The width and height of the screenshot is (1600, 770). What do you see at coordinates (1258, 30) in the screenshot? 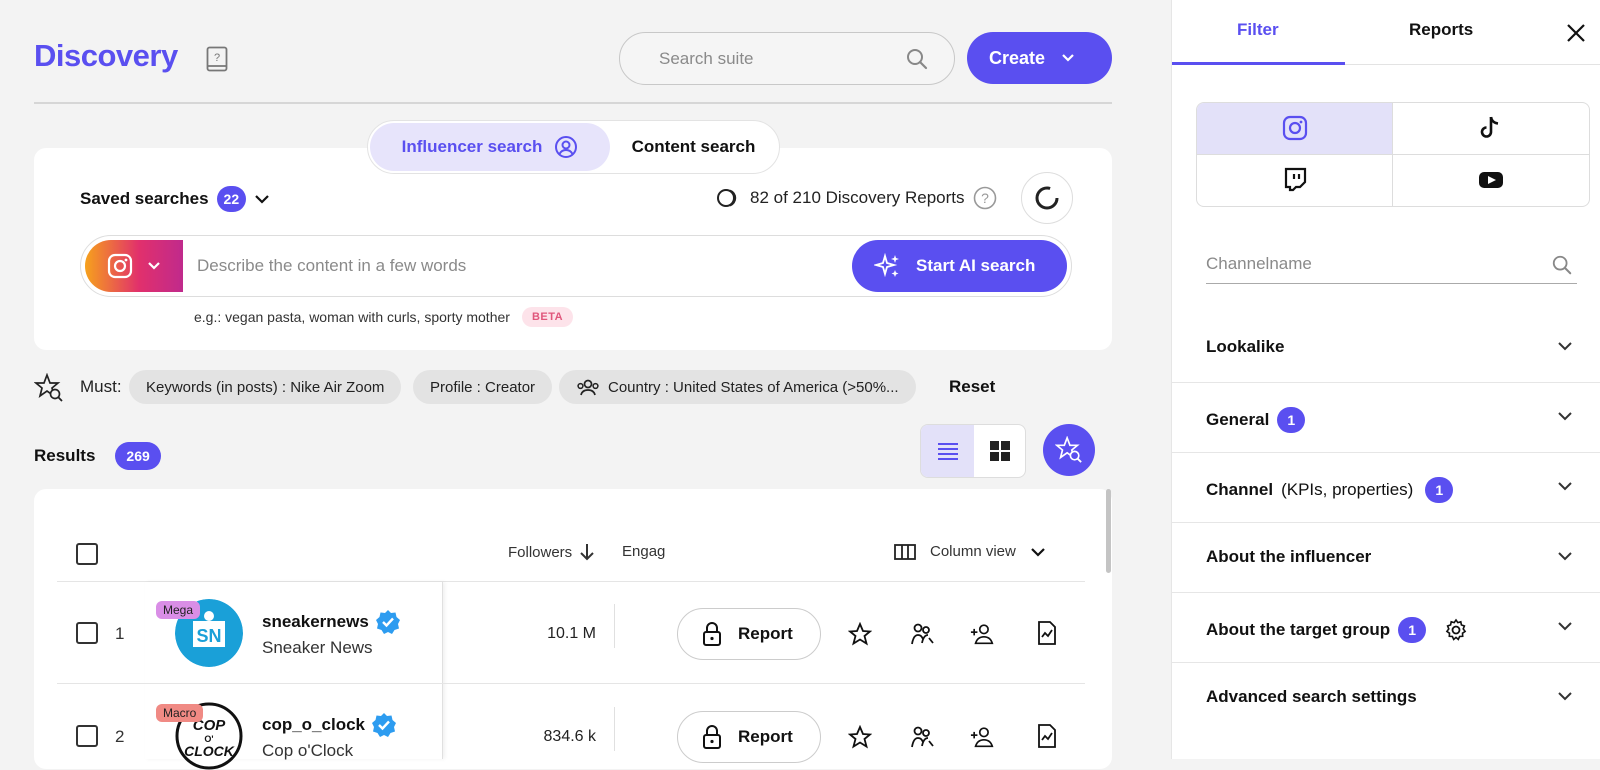
I see `tab-filter: Filter` at bounding box center [1258, 30].